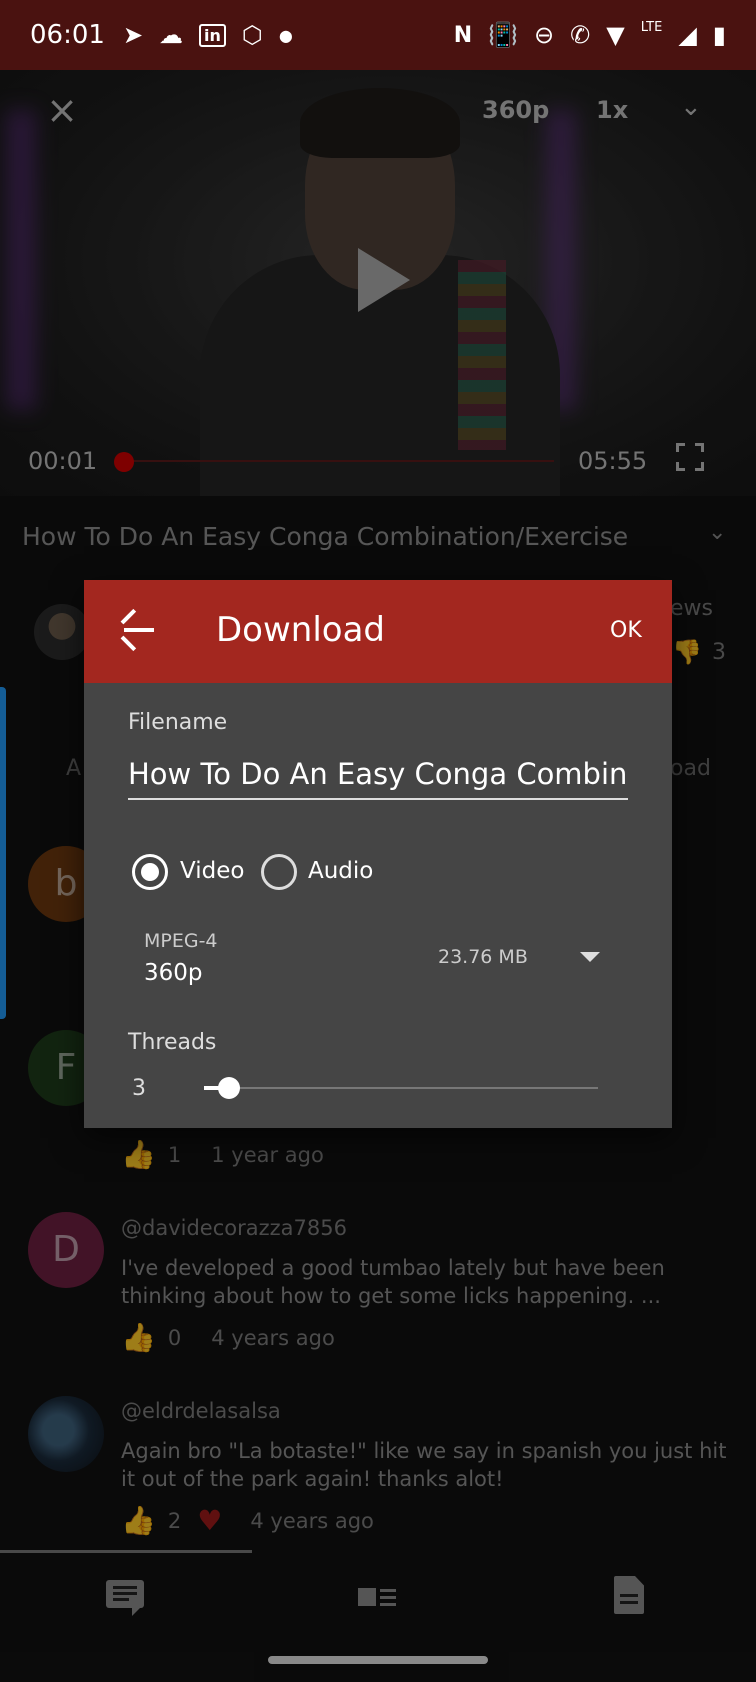  What do you see at coordinates (544, 35) in the screenshot?
I see `do-not-disturb-icon: ⊖` at bounding box center [544, 35].